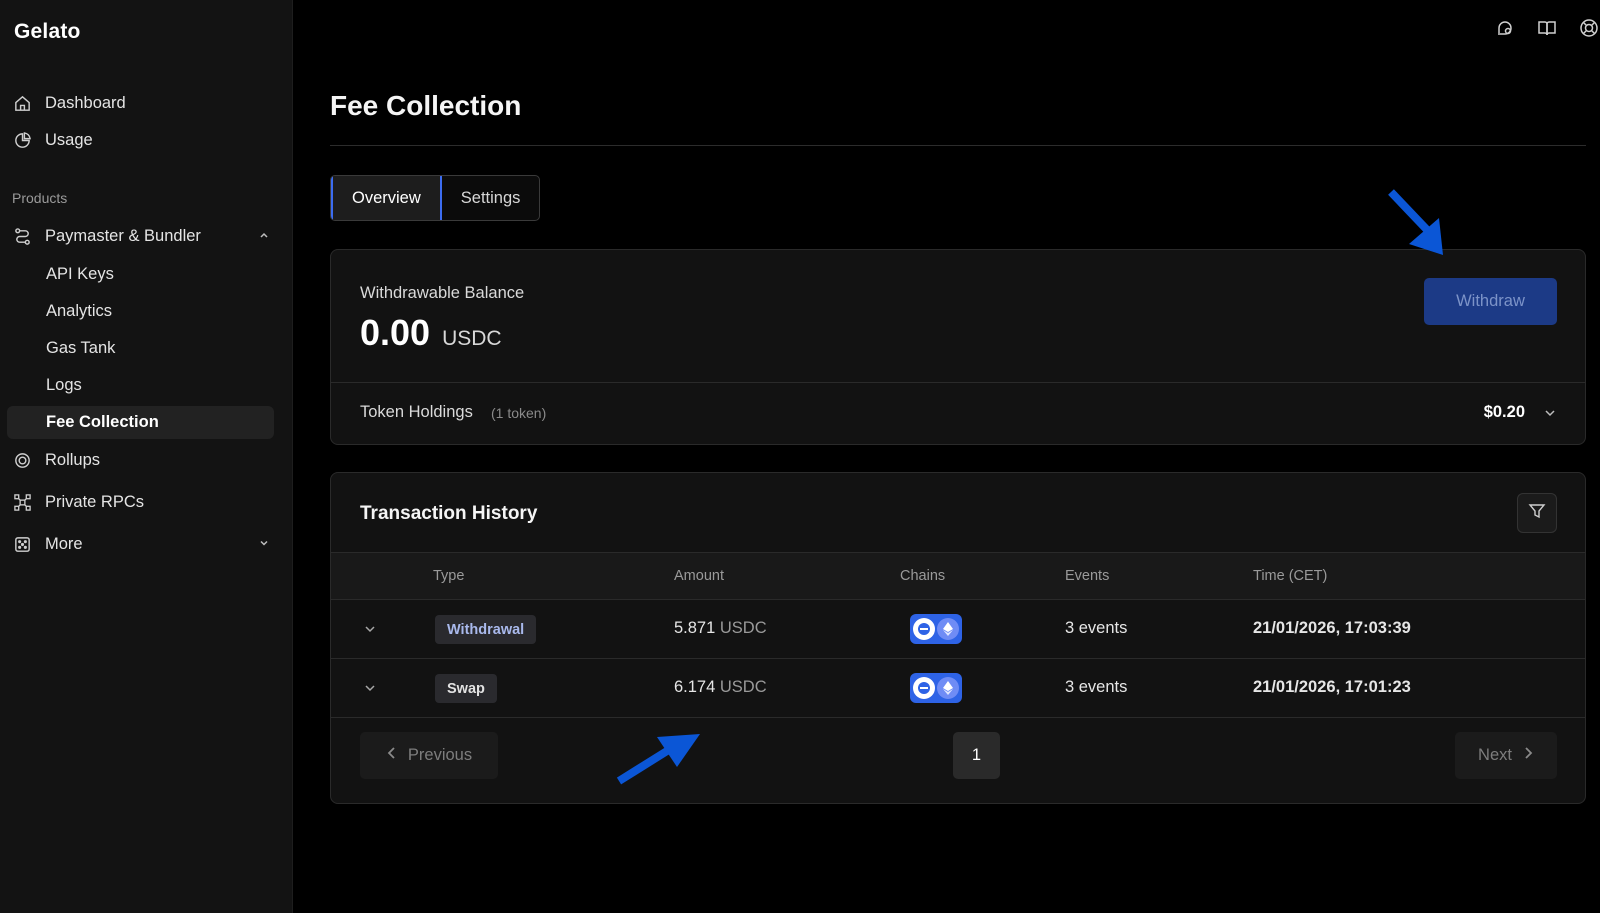  I want to click on withdrawable-balance: 0.00 USDC, so click(431, 333).